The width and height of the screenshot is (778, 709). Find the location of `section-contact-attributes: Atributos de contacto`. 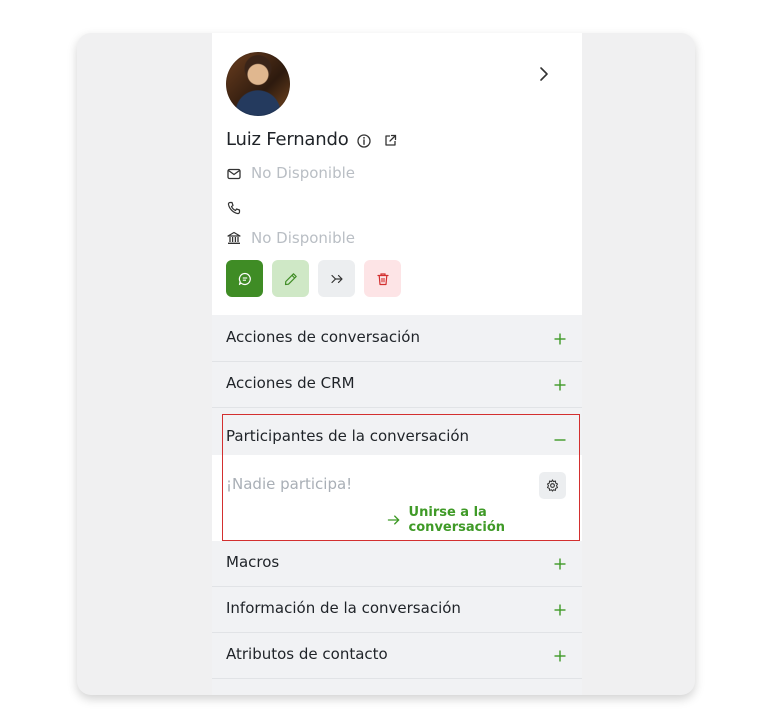

section-contact-attributes: Atributos de contacto is located at coordinates (397, 656).